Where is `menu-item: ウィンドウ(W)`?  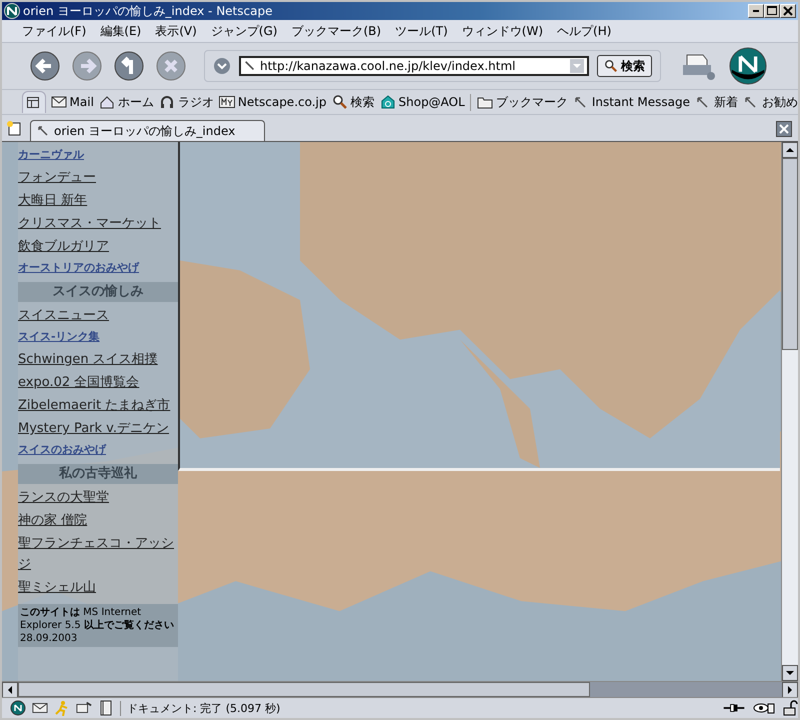 menu-item: ウィンドウ(W) is located at coordinates (503, 31).